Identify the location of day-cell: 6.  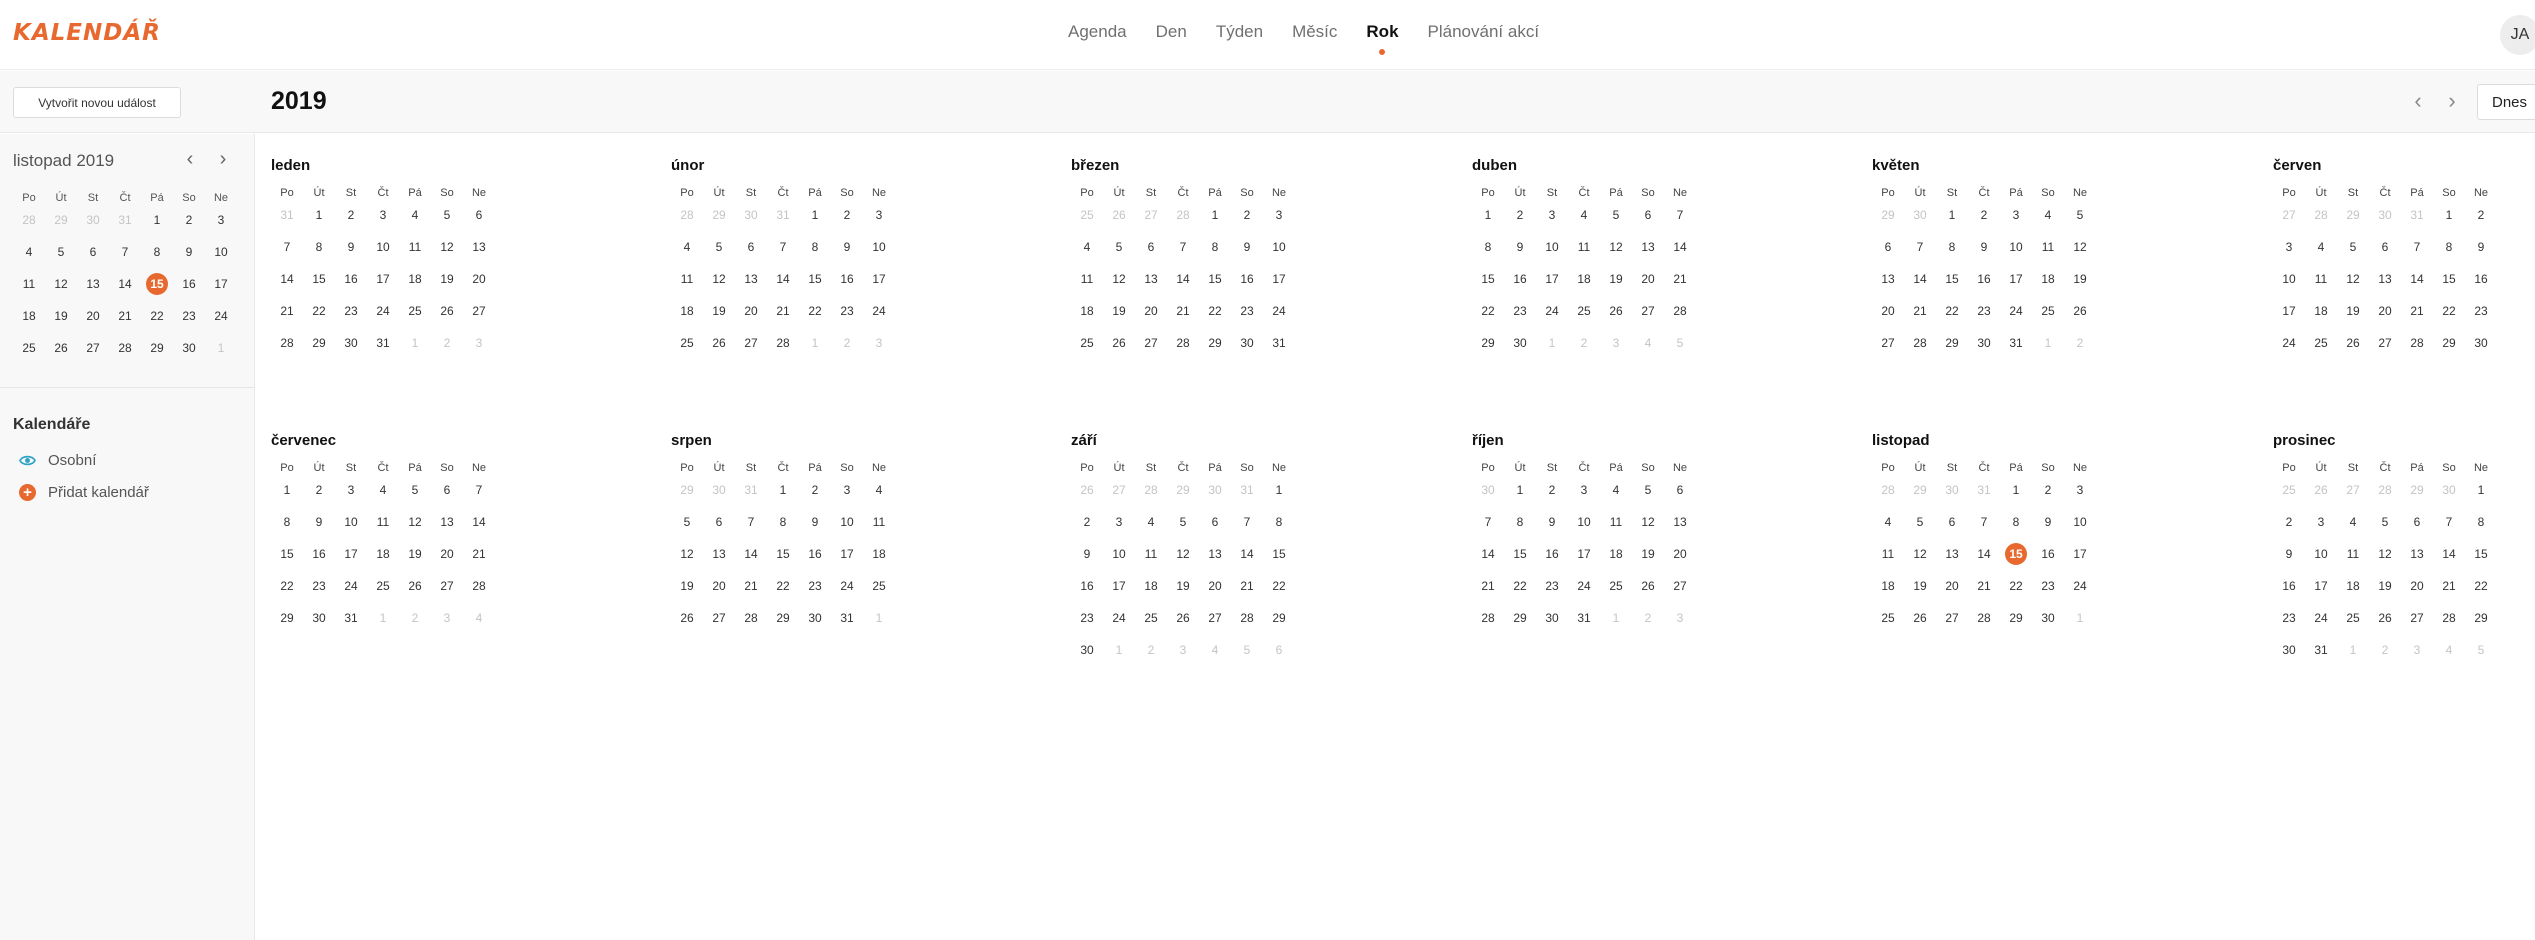
(1151, 252).